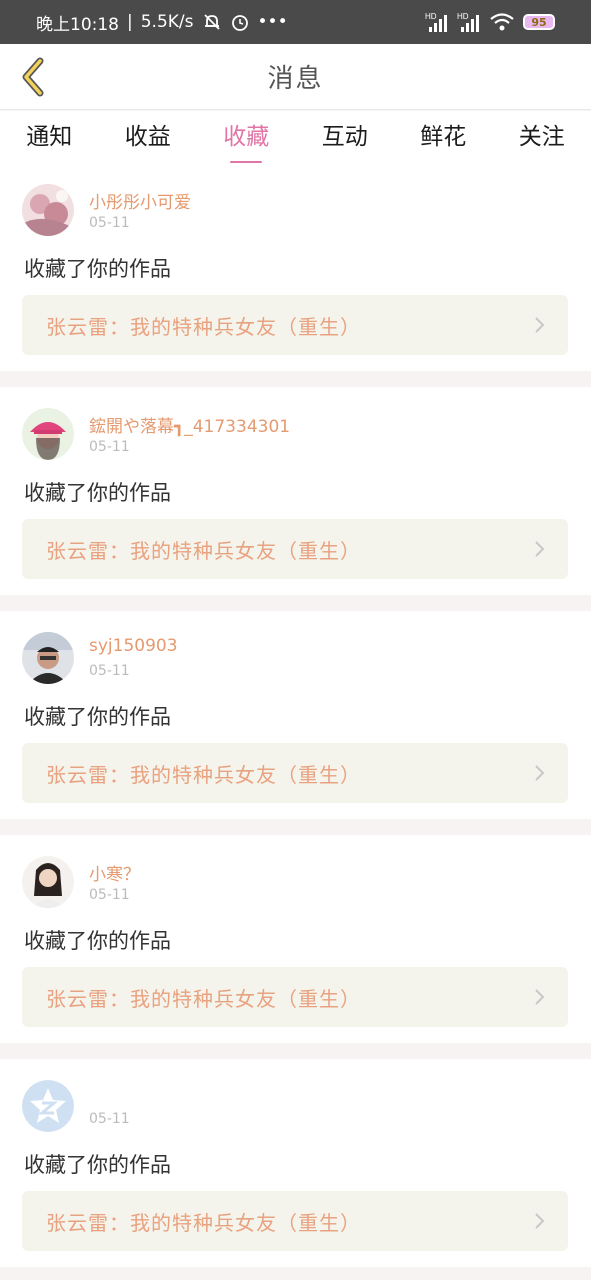 This screenshot has height=1280, width=591. Describe the element at coordinates (272, 22) in the screenshot. I see `more-dots-icon: •••` at that location.